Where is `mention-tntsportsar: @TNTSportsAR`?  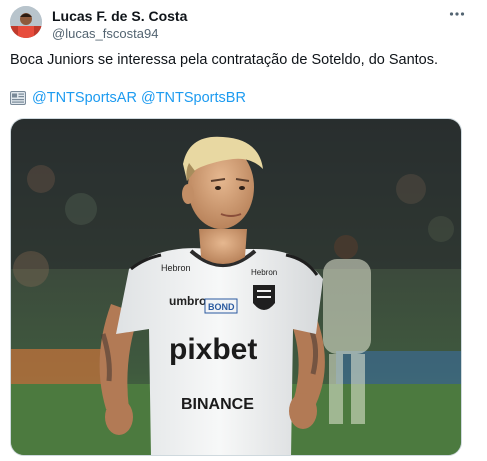
mention-tntsportsar: @TNTSportsAR is located at coordinates (84, 98).